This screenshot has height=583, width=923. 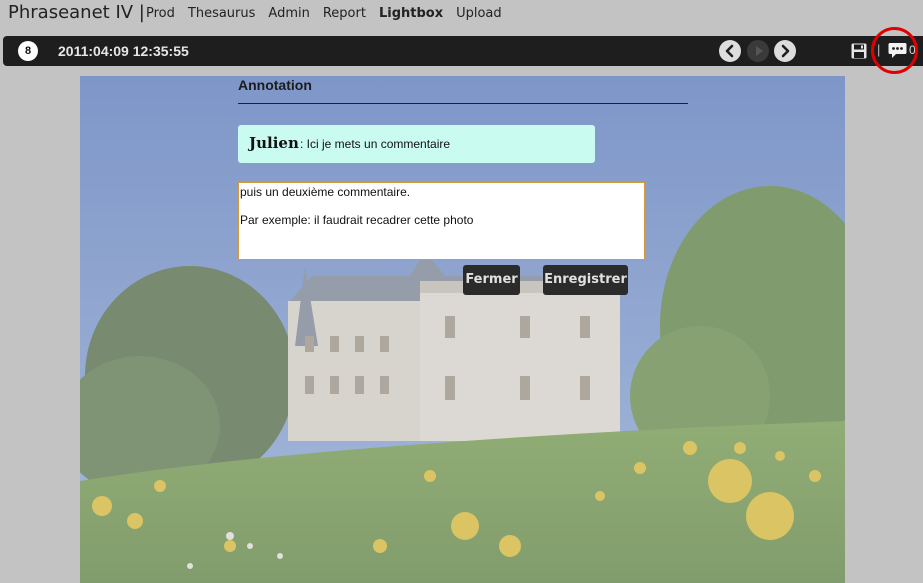 I want to click on next-button, so click(x=785, y=51).